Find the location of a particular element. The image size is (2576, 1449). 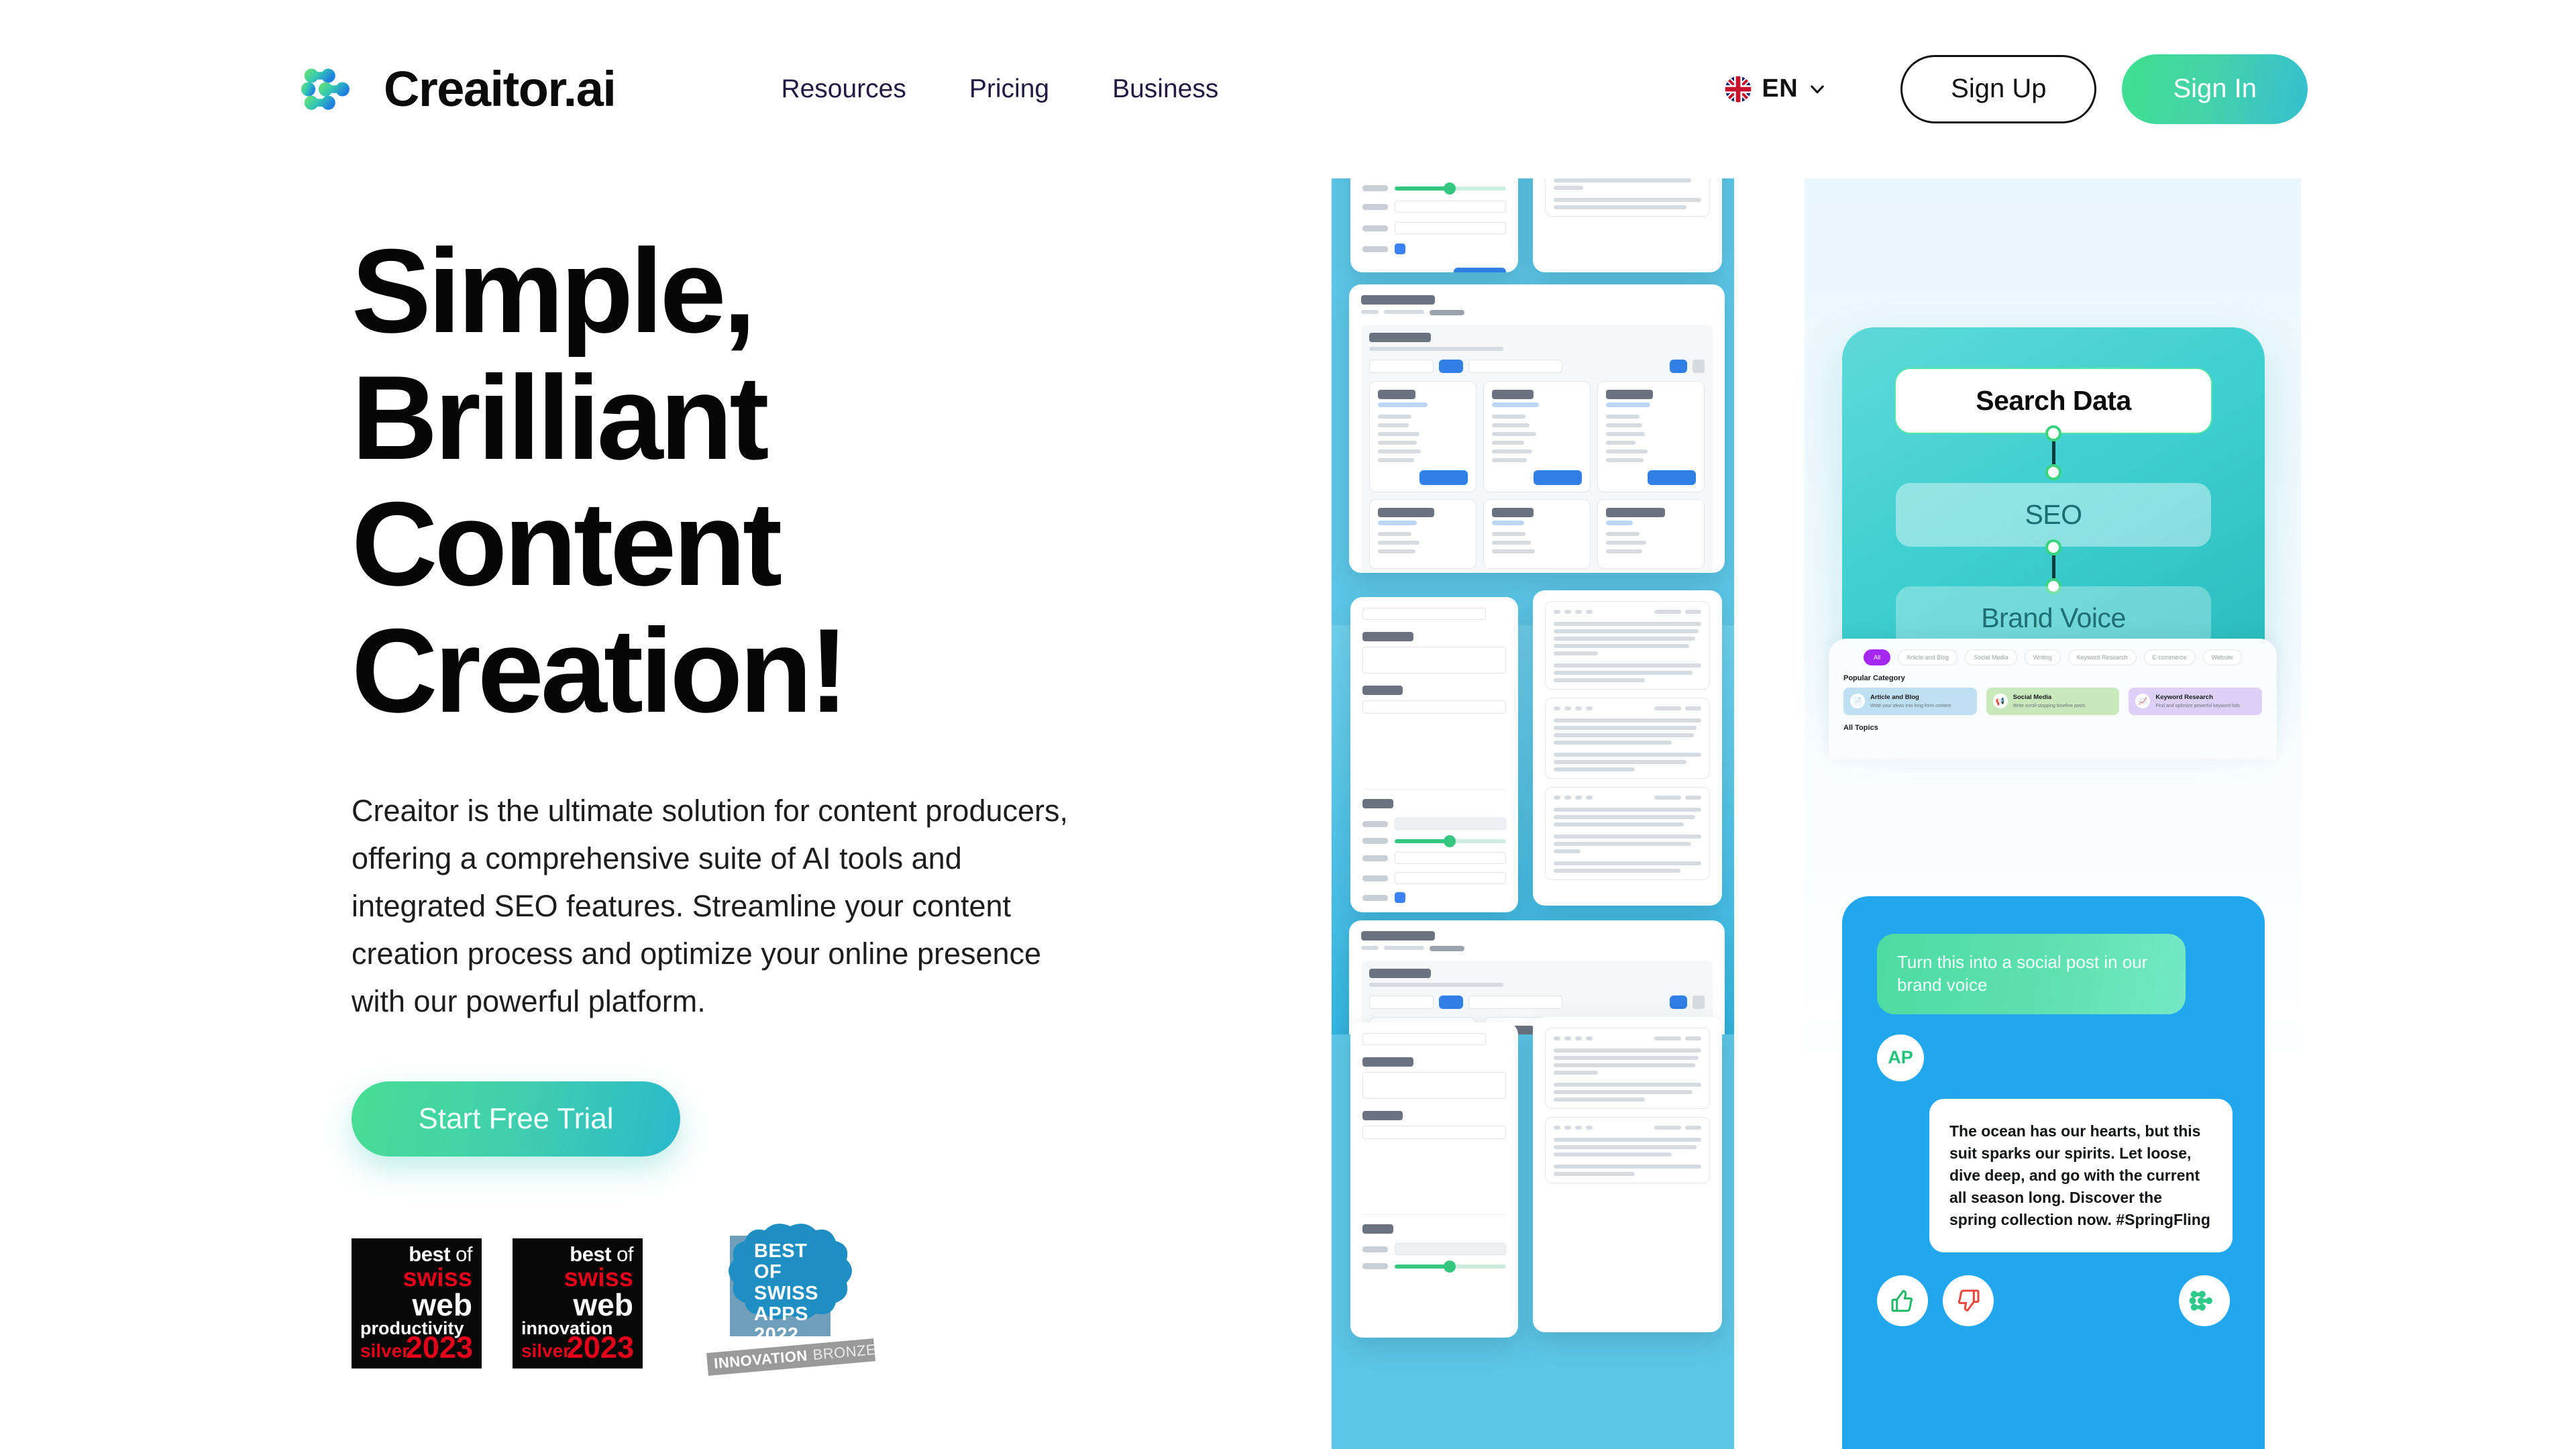

category-chip-social-media: Social Media is located at coordinates (1991, 657).